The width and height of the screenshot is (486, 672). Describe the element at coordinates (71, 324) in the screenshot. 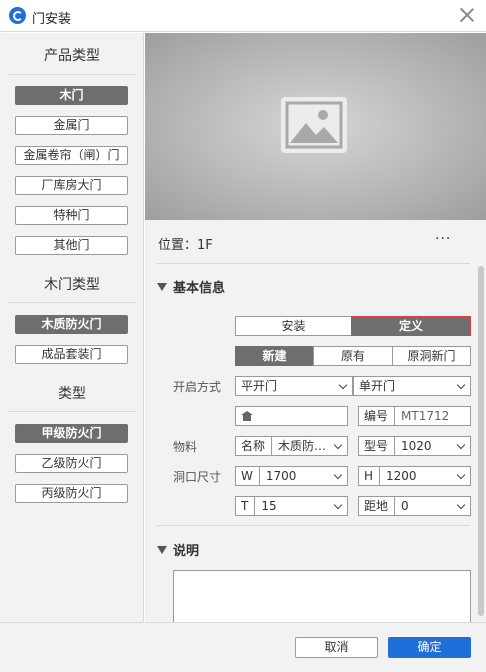

I see `wood-type-fire-door: 木质防火门` at that location.